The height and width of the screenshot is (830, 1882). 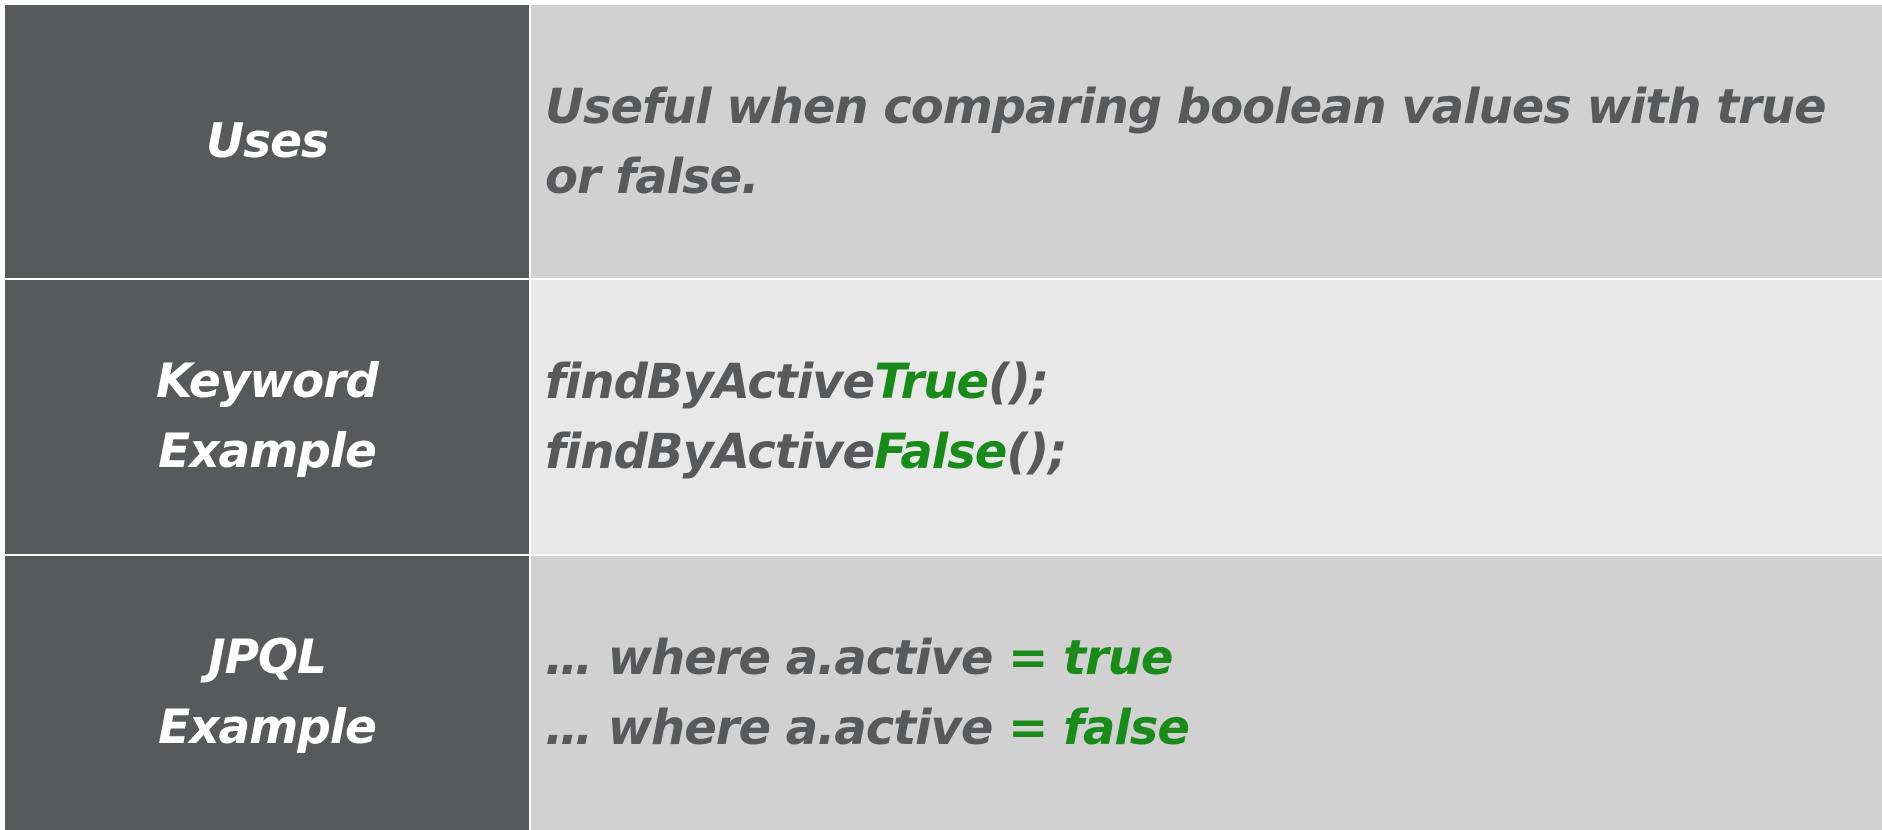 What do you see at coordinates (931, 382) in the screenshot?
I see `keyword-line1-accent: True` at bounding box center [931, 382].